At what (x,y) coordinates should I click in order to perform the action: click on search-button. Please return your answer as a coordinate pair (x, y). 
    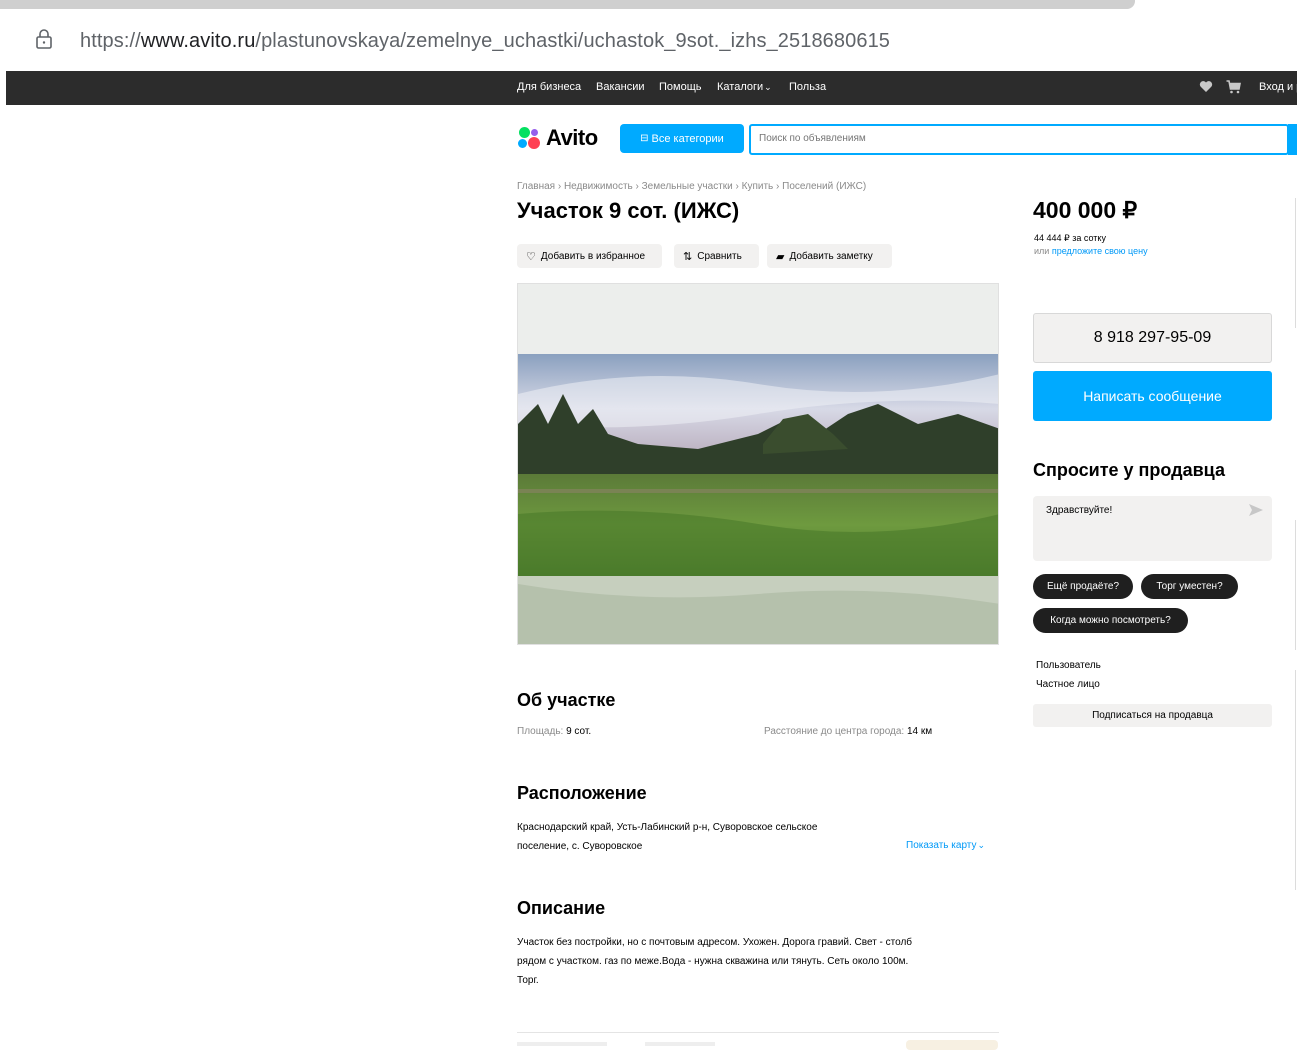
    Looking at the image, I should click on (1292, 139).